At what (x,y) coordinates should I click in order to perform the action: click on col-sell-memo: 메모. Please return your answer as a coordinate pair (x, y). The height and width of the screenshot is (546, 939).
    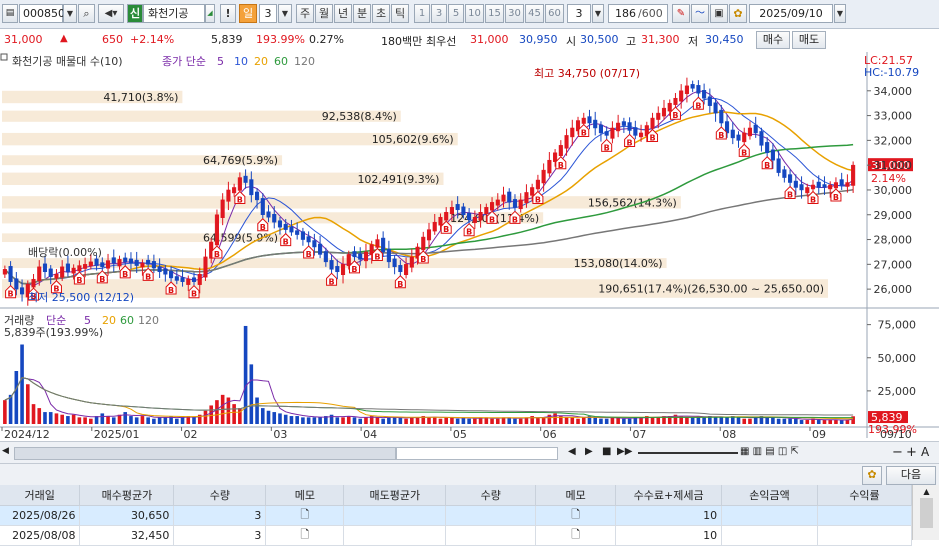
    Looking at the image, I should click on (576, 495).